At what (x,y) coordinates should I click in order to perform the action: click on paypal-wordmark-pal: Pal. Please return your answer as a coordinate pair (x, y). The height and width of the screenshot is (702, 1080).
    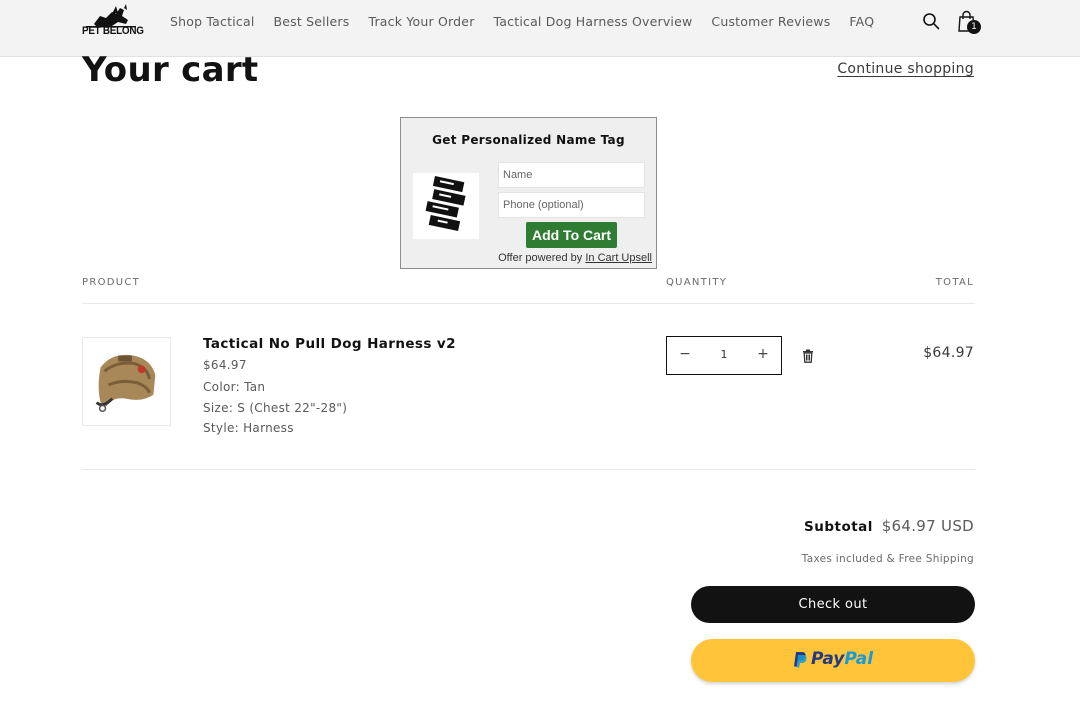
    Looking at the image, I should click on (859, 659).